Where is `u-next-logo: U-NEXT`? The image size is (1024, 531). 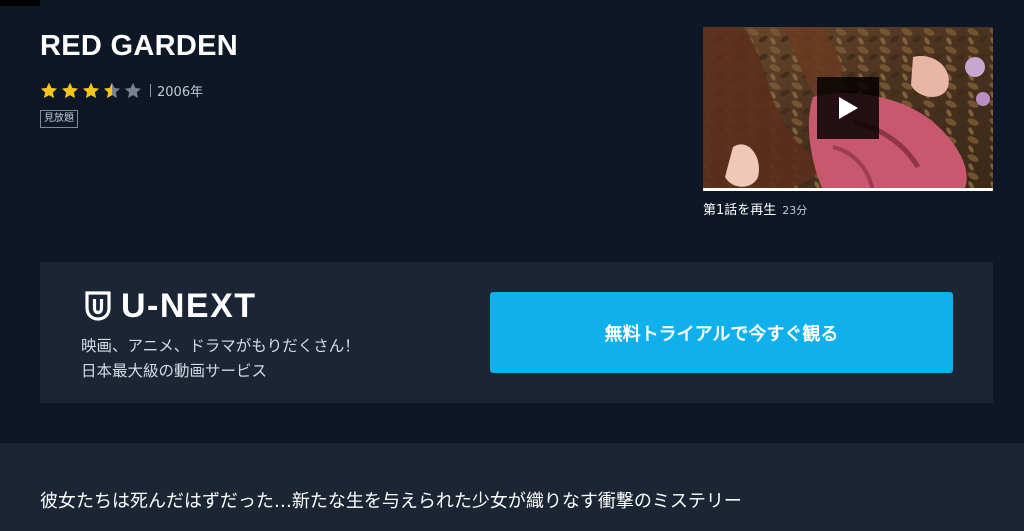 u-next-logo: U-NEXT is located at coordinates (171, 306).